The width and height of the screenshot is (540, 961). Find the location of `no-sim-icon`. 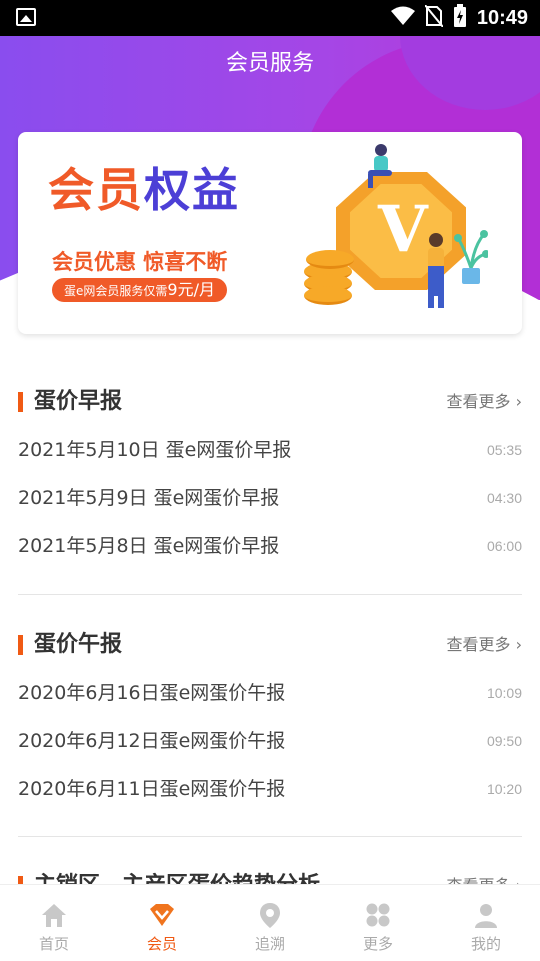

no-sim-icon is located at coordinates (434, 17).